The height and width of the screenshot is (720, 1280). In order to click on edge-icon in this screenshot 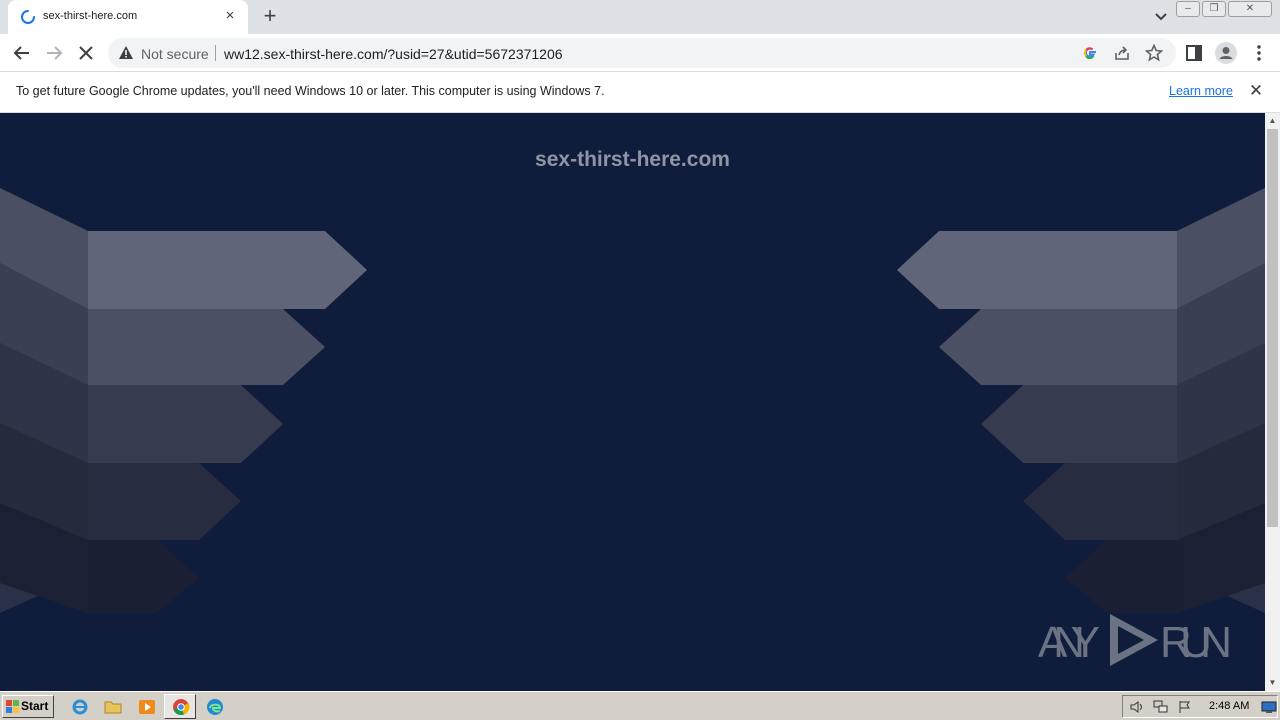, I will do `click(215, 707)`.